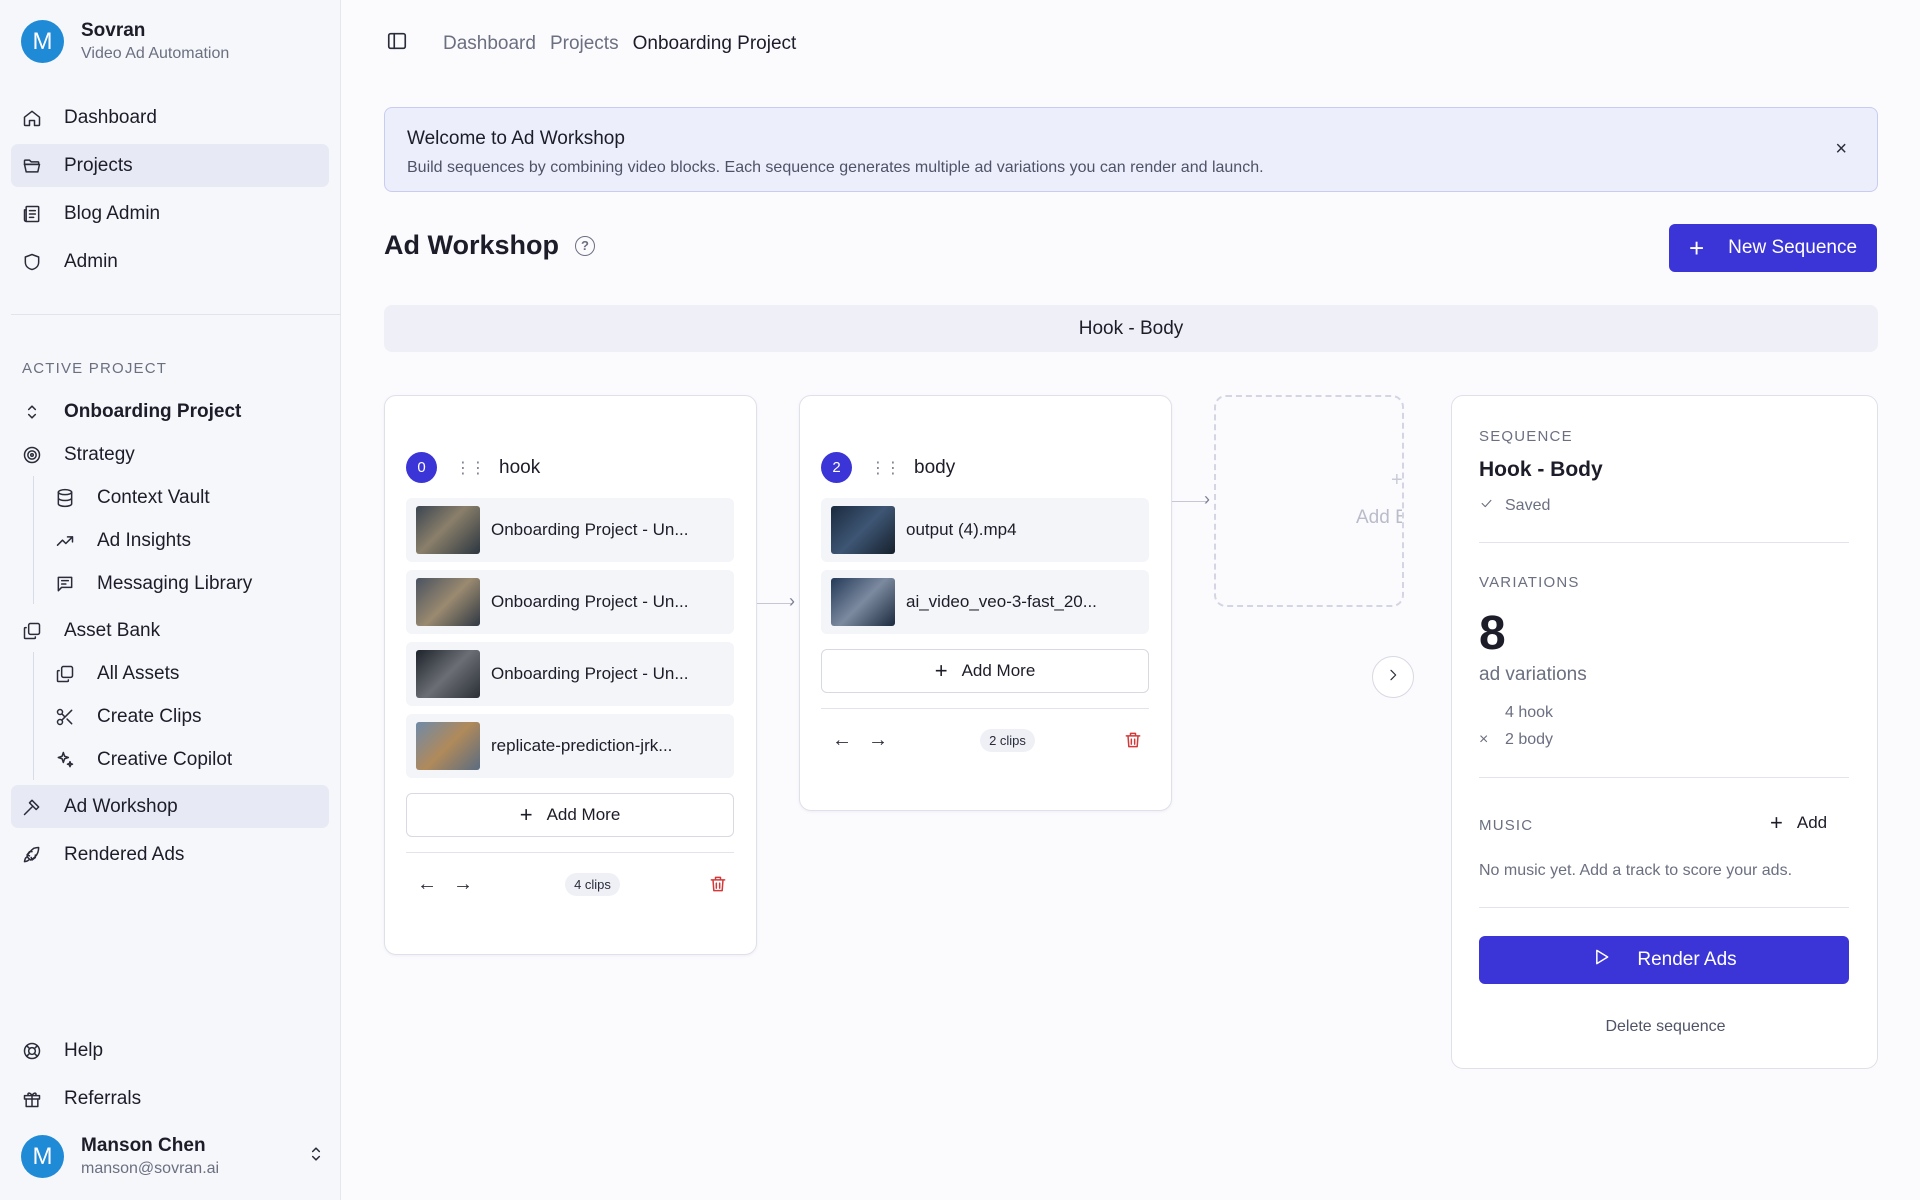 This screenshot has width=1920, height=1200. I want to click on sidebar-item-projects: Projects, so click(170, 165).